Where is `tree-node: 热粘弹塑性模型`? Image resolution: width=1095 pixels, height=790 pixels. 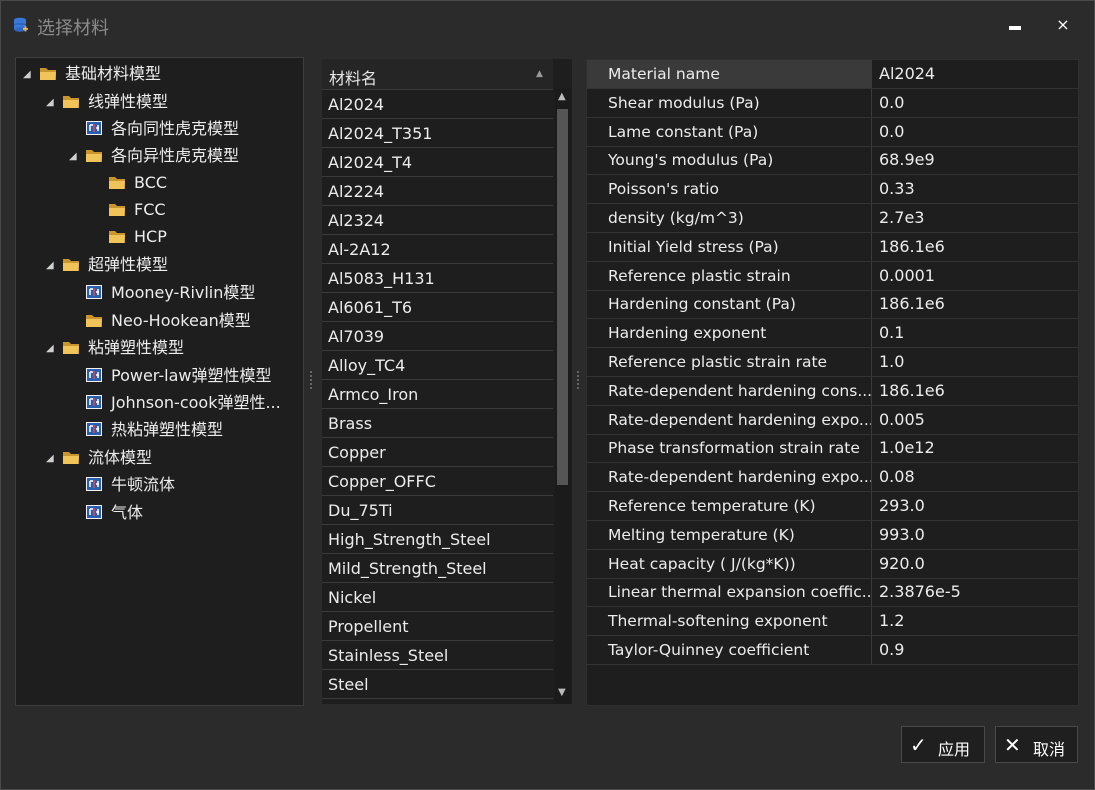 tree-node: 热粘弹塑性模型 is located at coordinates (158, 429).